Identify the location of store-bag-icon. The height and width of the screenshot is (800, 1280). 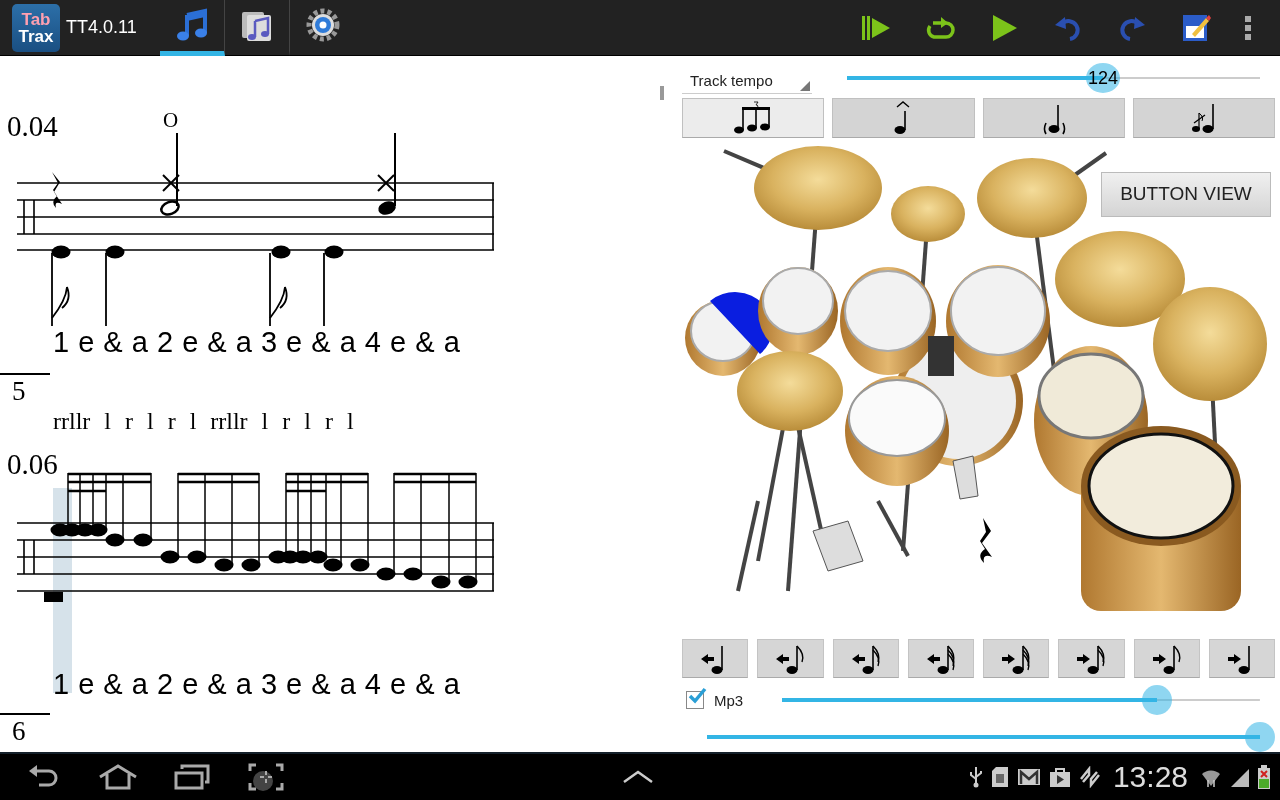
(1059, 777).